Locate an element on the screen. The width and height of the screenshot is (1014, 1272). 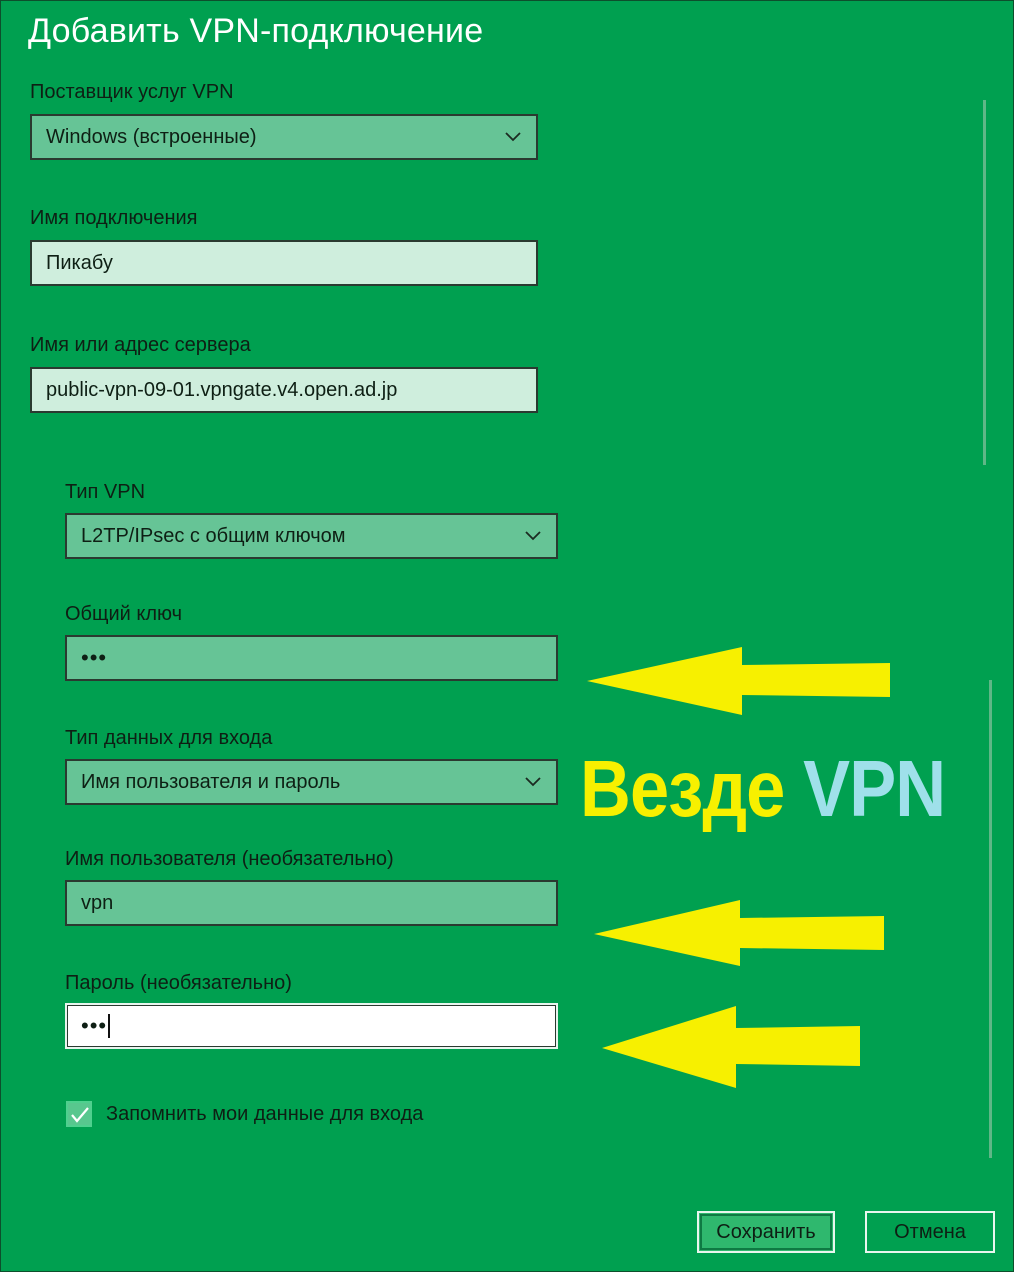
cancel-button: Отмена is located at coordinates (930, 1232).